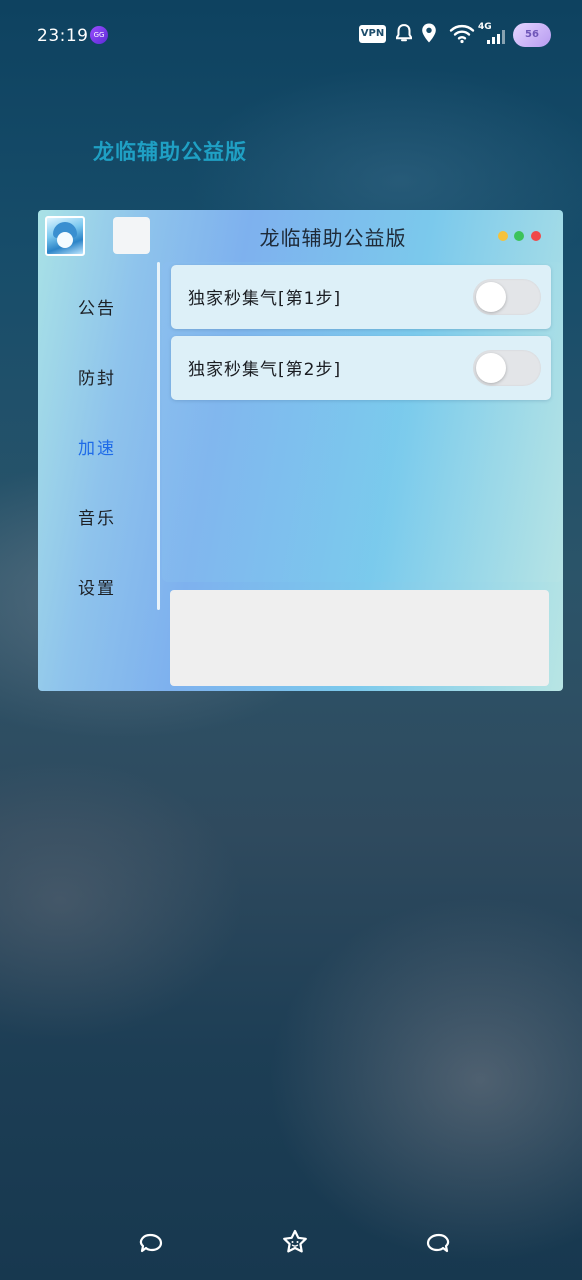 This screenshot has height=1280, width=582. Describe the element at coordinates (438, 1243) in the screenshot. I see `recents-icon` at that location.